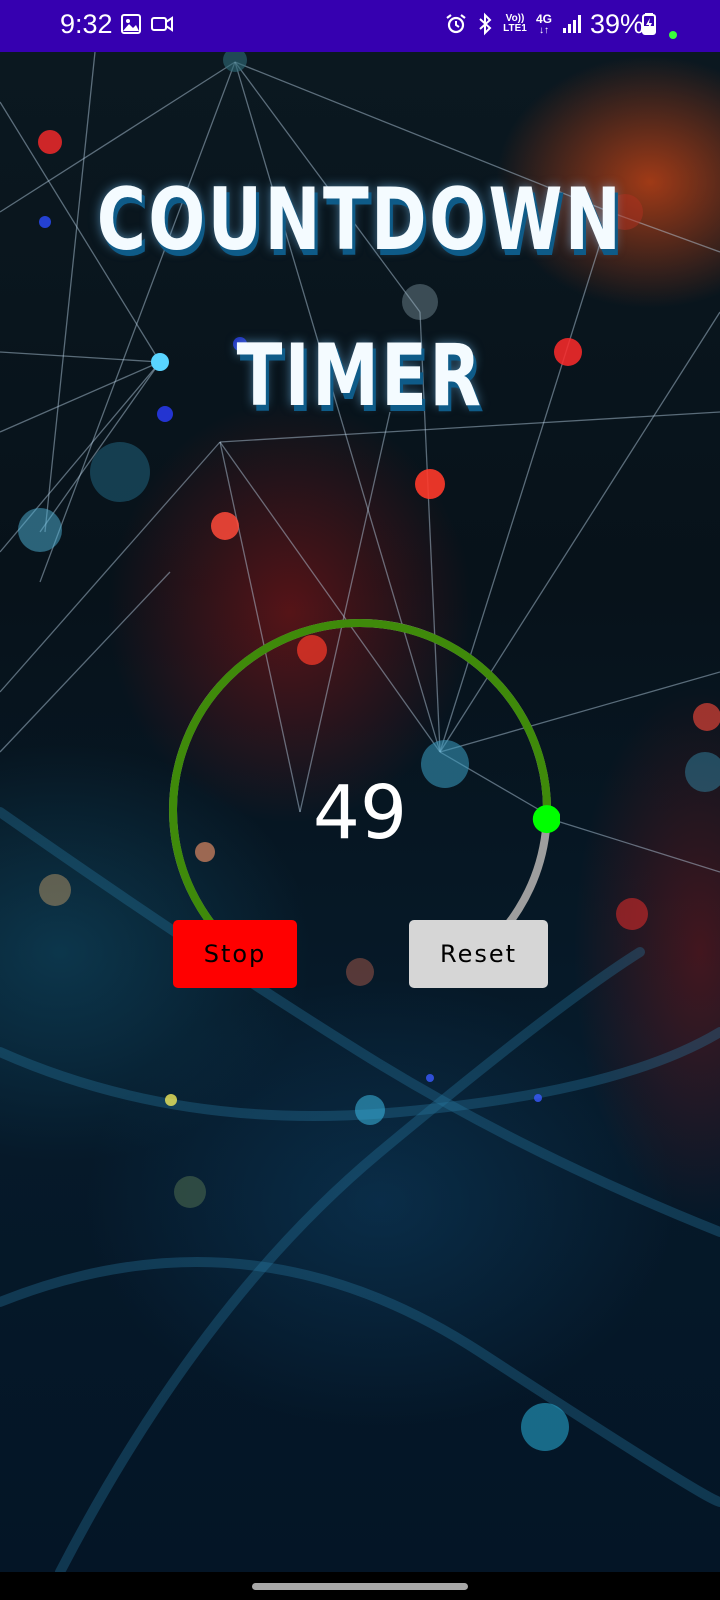 Image resolution: width=720 pixels, height=1600 pixels. I want to click on navigation-bar, so click(360, 1586).